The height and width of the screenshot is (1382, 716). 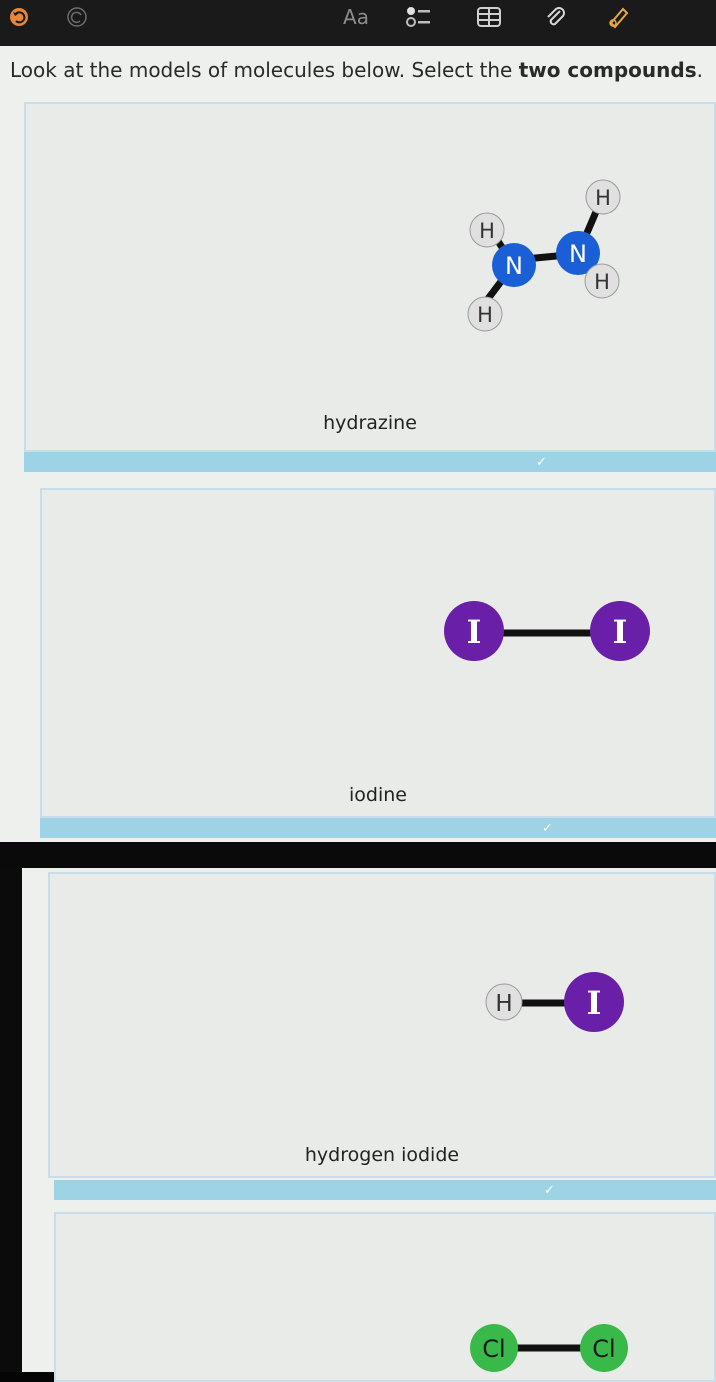 What do you see at coordinates (77, 17) in the screenshot?
I see `redo-icon` at bounding box center [77, 17].